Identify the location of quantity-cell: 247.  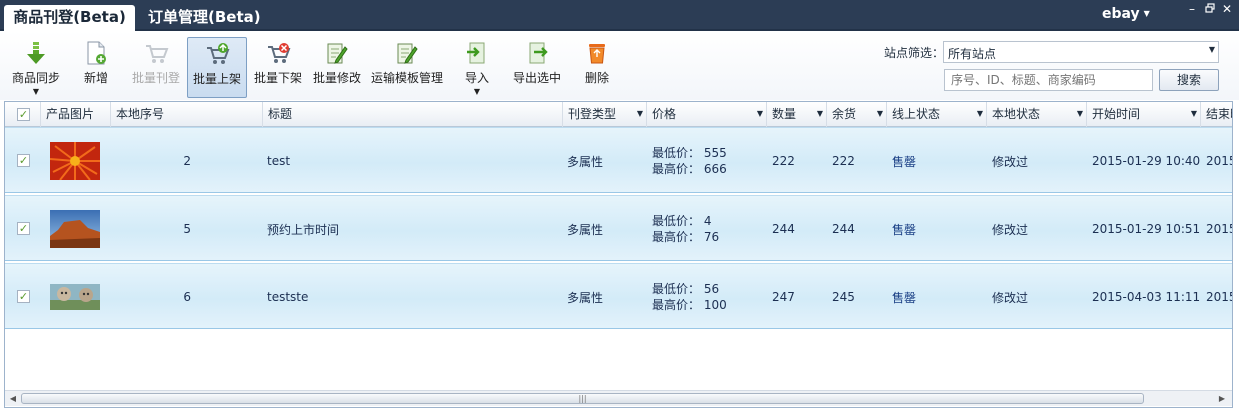
(783, 297).